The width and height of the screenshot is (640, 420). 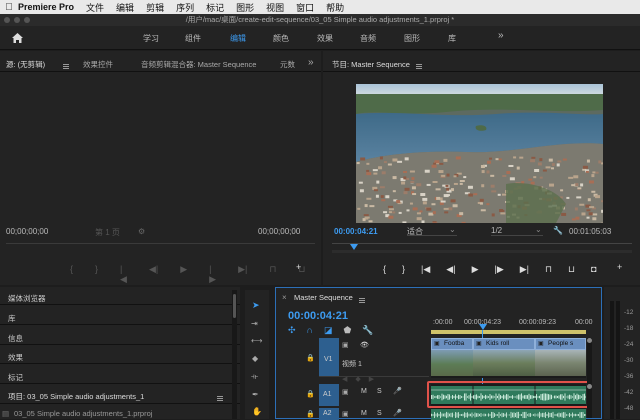 I want to click on program-add-button: +, so click(x=619, y=267).